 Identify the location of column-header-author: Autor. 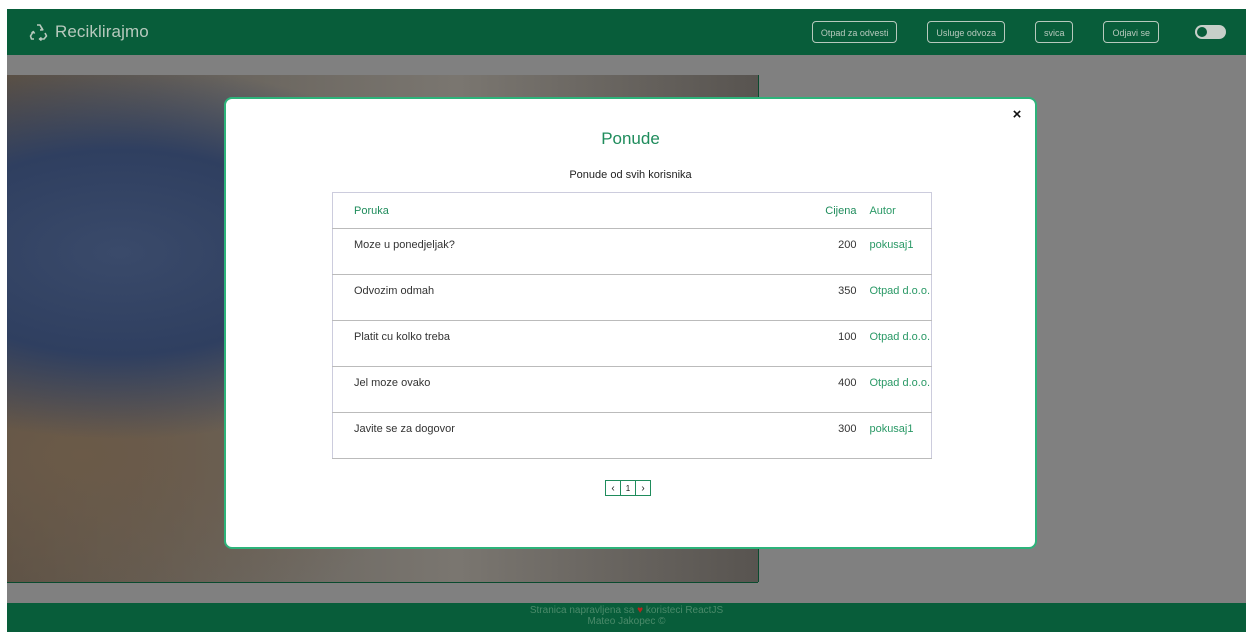
(897, 210).